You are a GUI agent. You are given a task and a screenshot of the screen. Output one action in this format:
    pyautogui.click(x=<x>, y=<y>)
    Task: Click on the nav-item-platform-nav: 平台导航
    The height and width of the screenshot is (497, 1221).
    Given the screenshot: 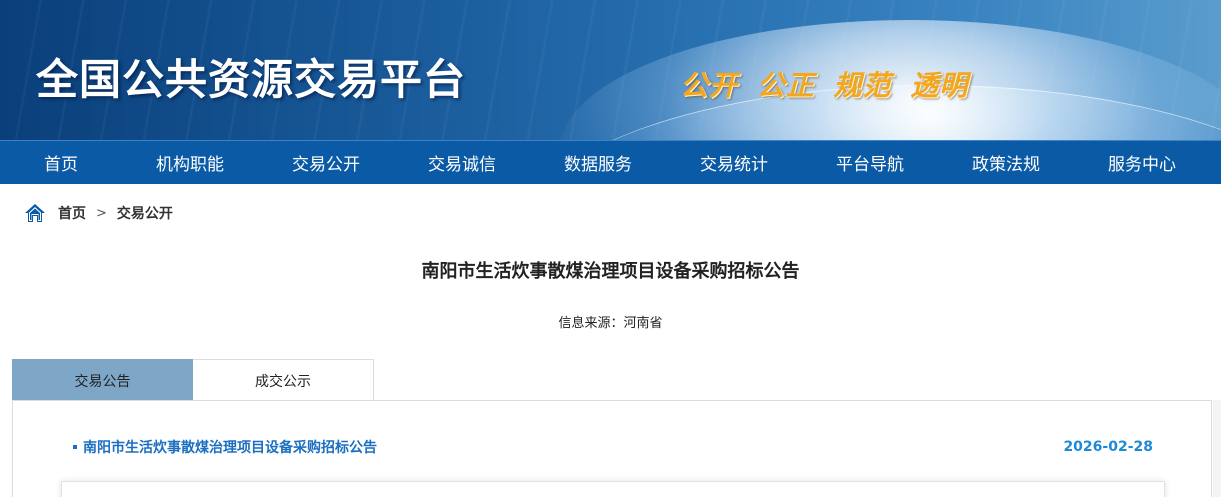 What is the action you would take?
    pyautogui.click(x=870, y=162)
    